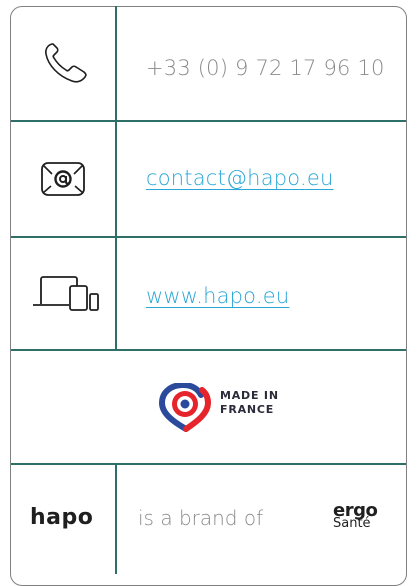 The image size is (418, 586). What do you see at coordinates (201, 518) in the screenshot?
I see `brand-text: is a brand of` at bounding box center [201, 518].